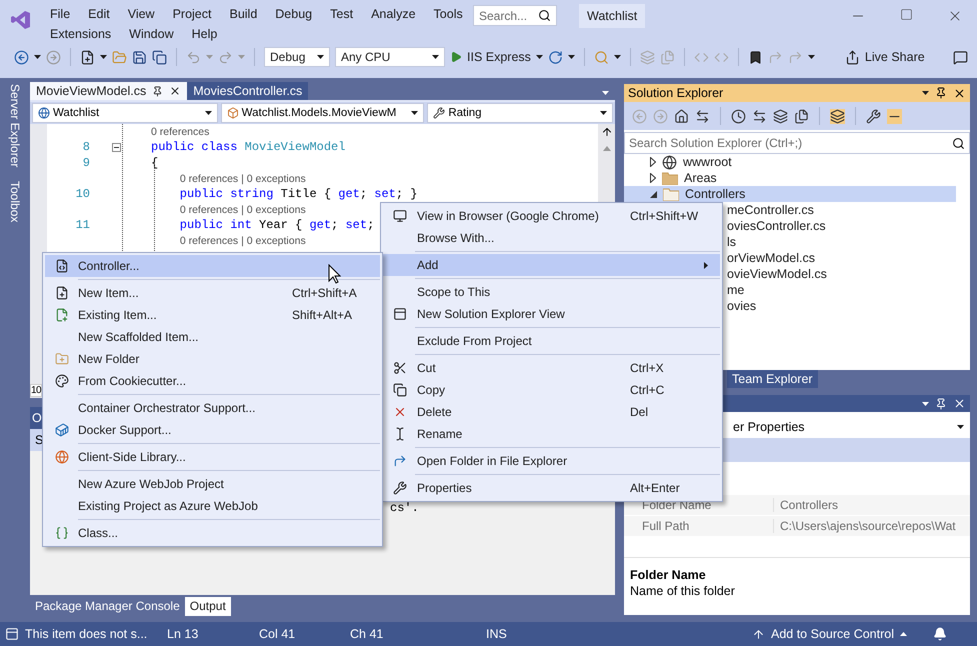 The image size is (977, 646). Describe the element at coordinates (829, 634) in the screenshot. I see `source-control-button: Add to Source Control` at that location.